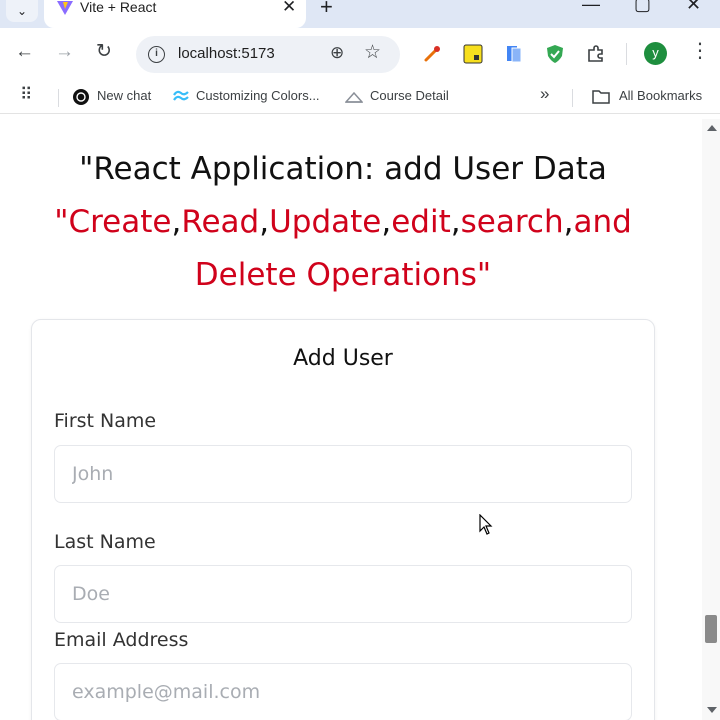  I want to click on first-name-input, so click(343, 474).